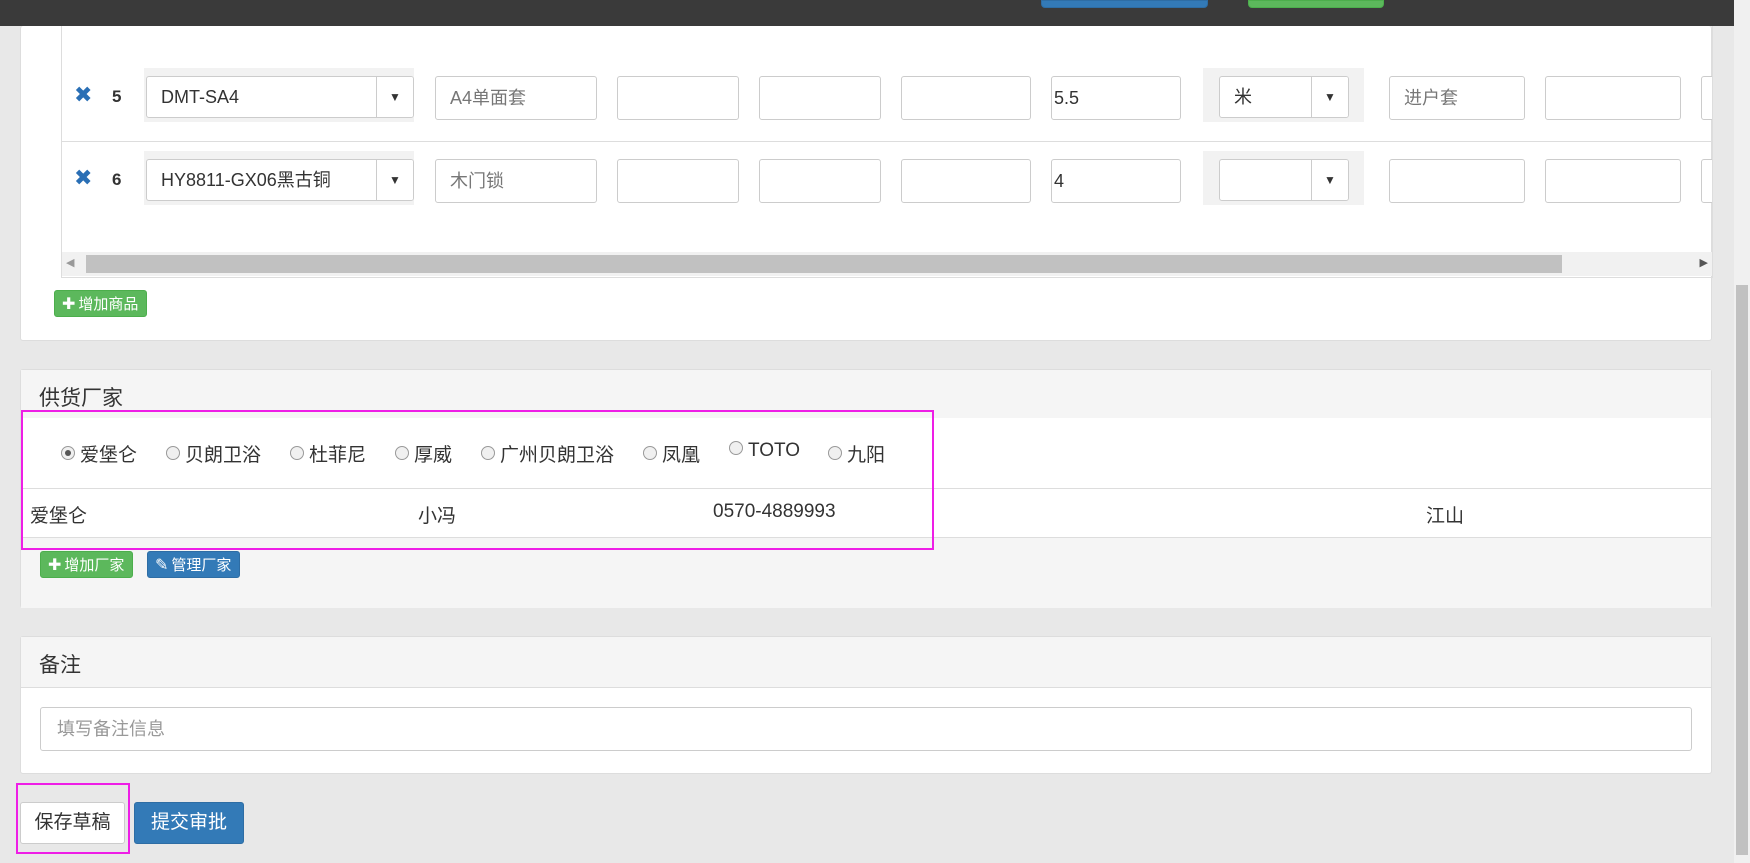  Describe the element at coordinates (1243, 97) in the screenshot. I see `unit-select-value: 米` at that location.